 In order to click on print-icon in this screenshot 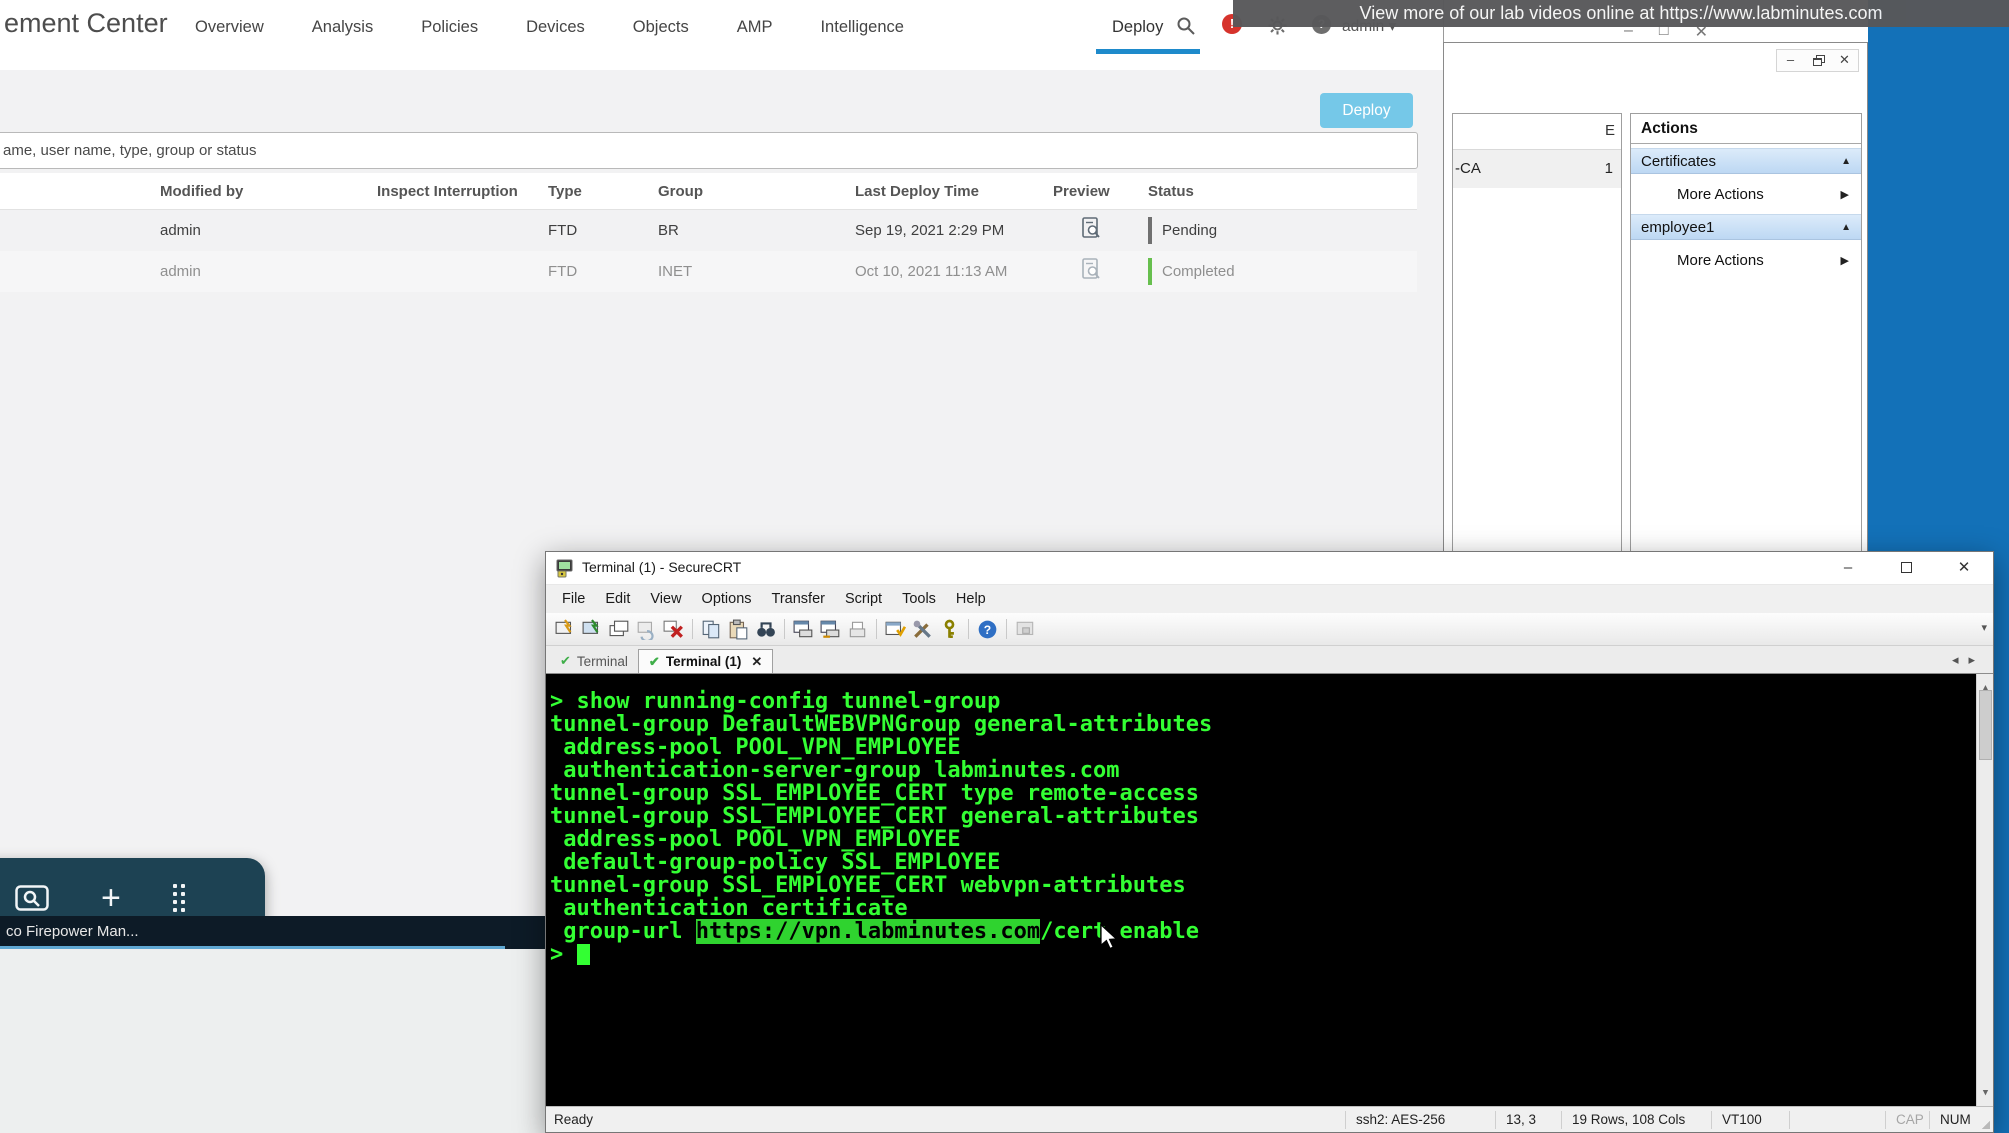, I will do `click(857, 629)`.